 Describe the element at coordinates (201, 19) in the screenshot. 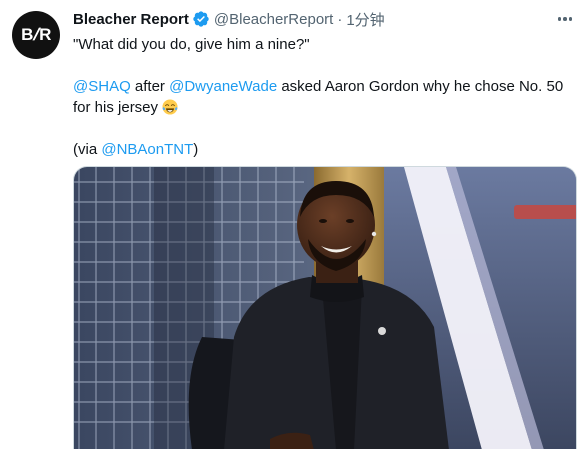

I see `verified-badge-icon` at that location.